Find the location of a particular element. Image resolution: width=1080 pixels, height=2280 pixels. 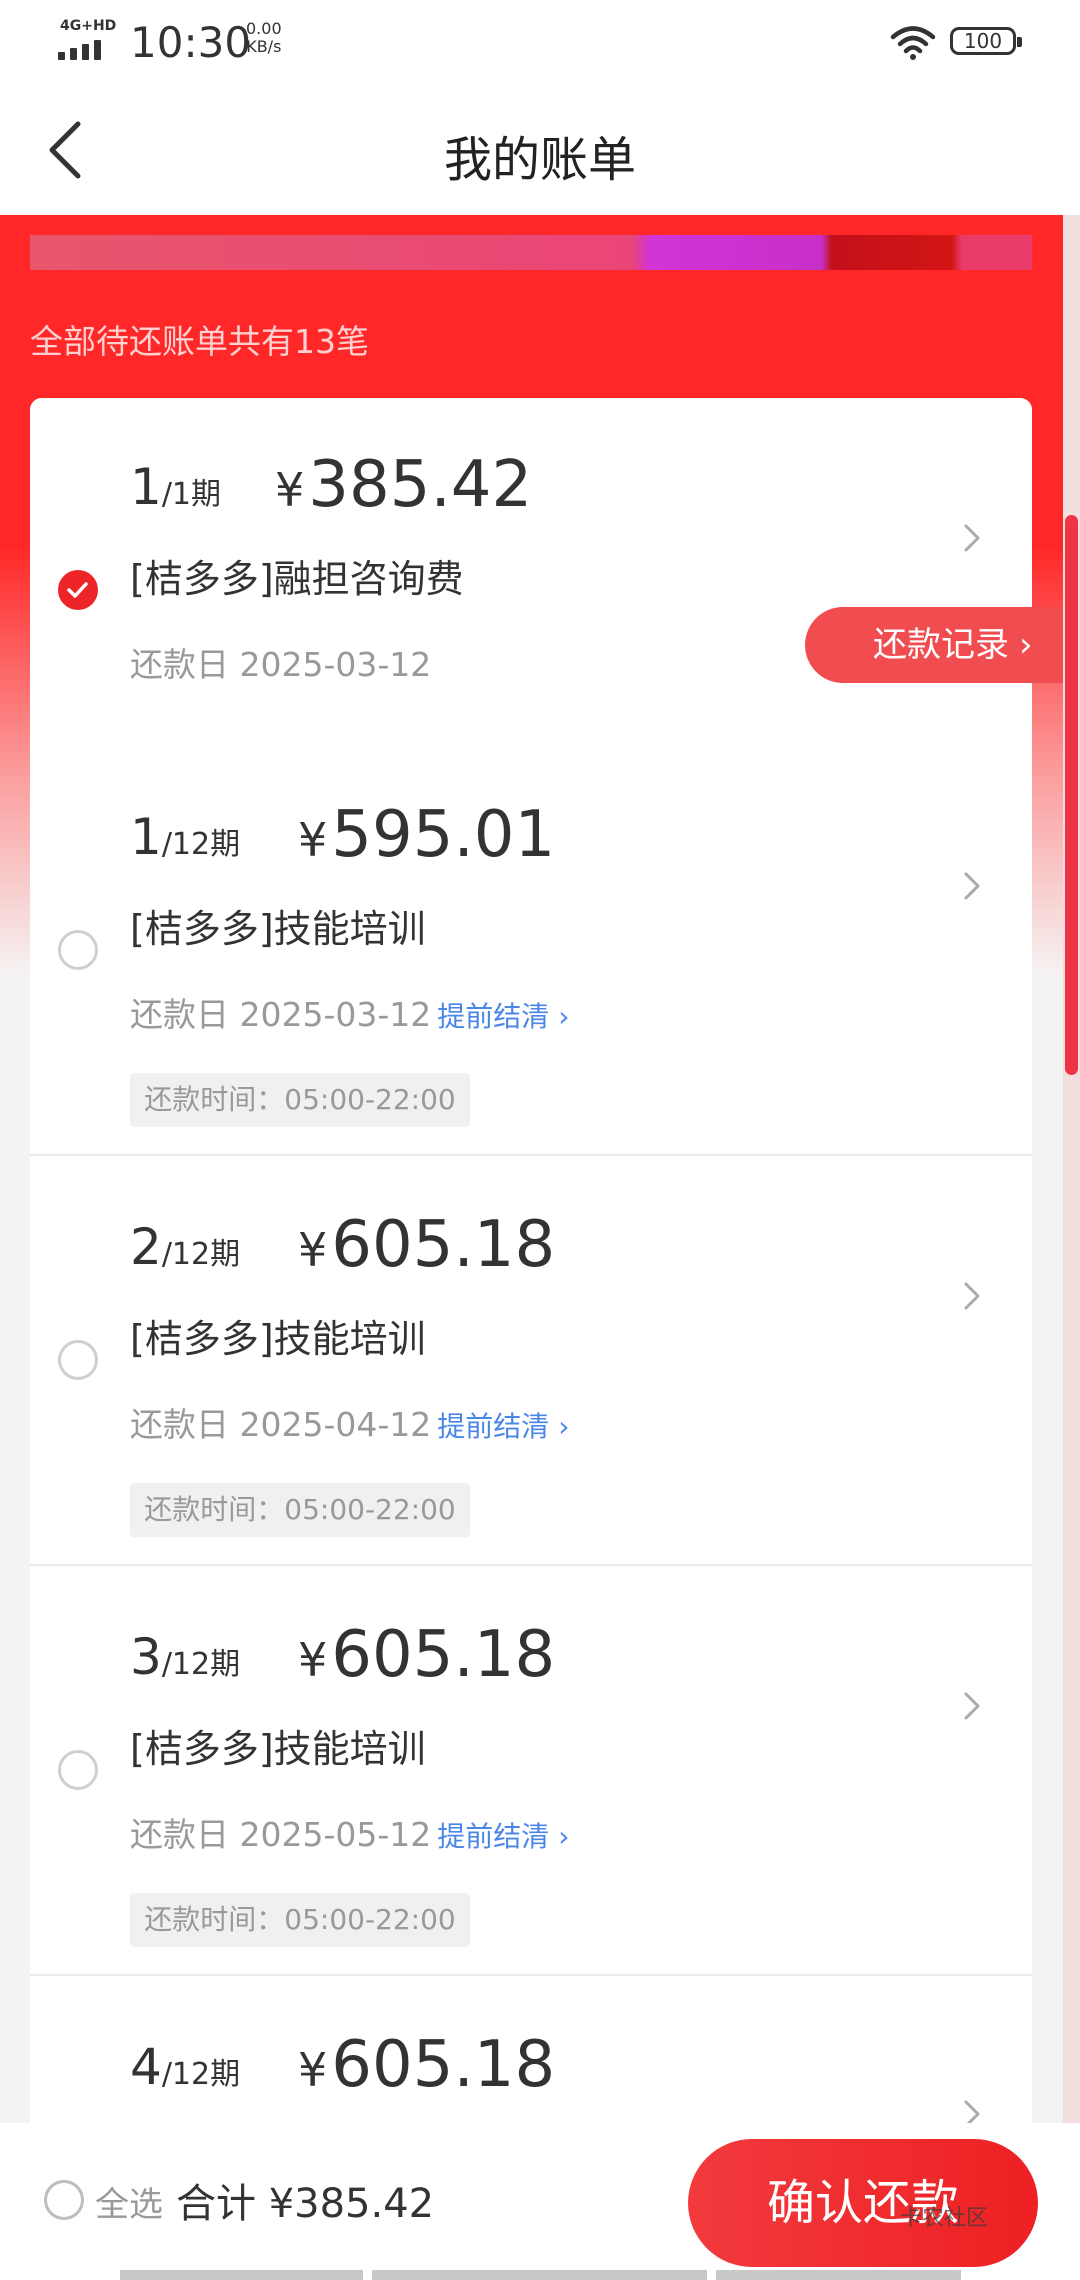

scrollbar-track is located at coordinates (1071, 1170).